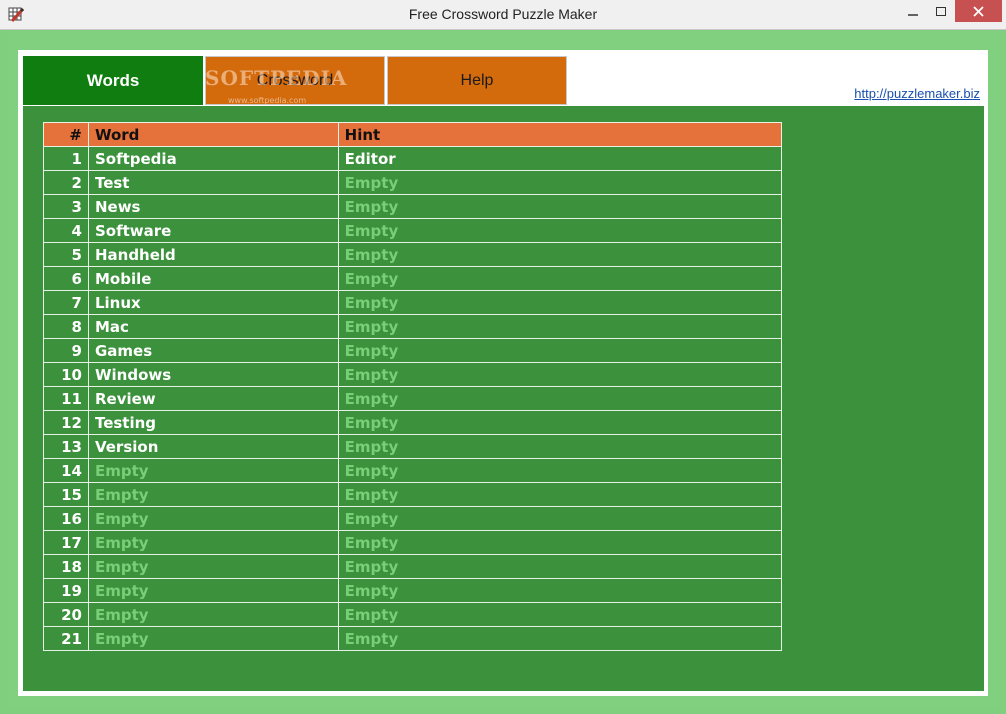 Image resolution: width=1006 pixels, height=714 pixels. What do you see at coordinates (66, 182) in the screenshot?
I see `row-number: 2` at bounding box center [66, 182].